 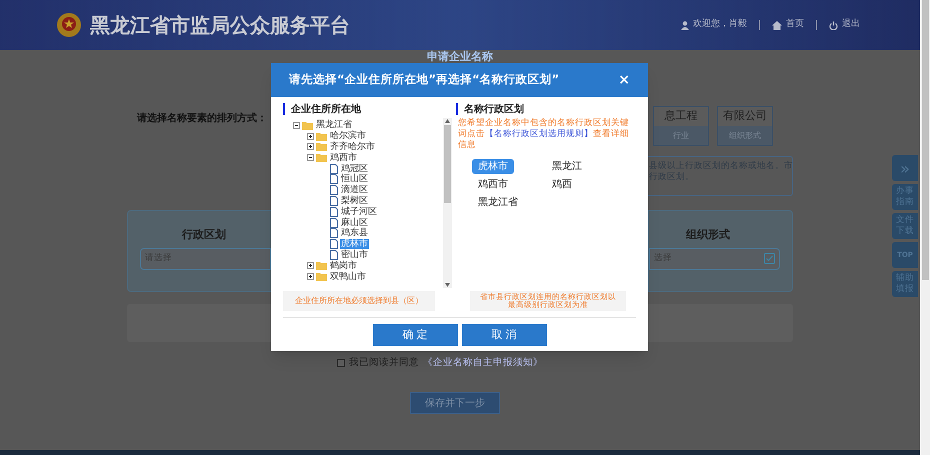 What do you see at coordinates (348, 277) in the screenshot?
I see `tree-item: 双鸭山市` at bounding box center [348, 277].